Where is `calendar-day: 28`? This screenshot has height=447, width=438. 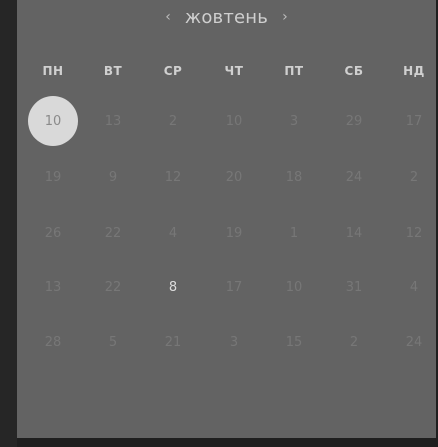
calendar-day: 28 is located at coordinates (53, 342).